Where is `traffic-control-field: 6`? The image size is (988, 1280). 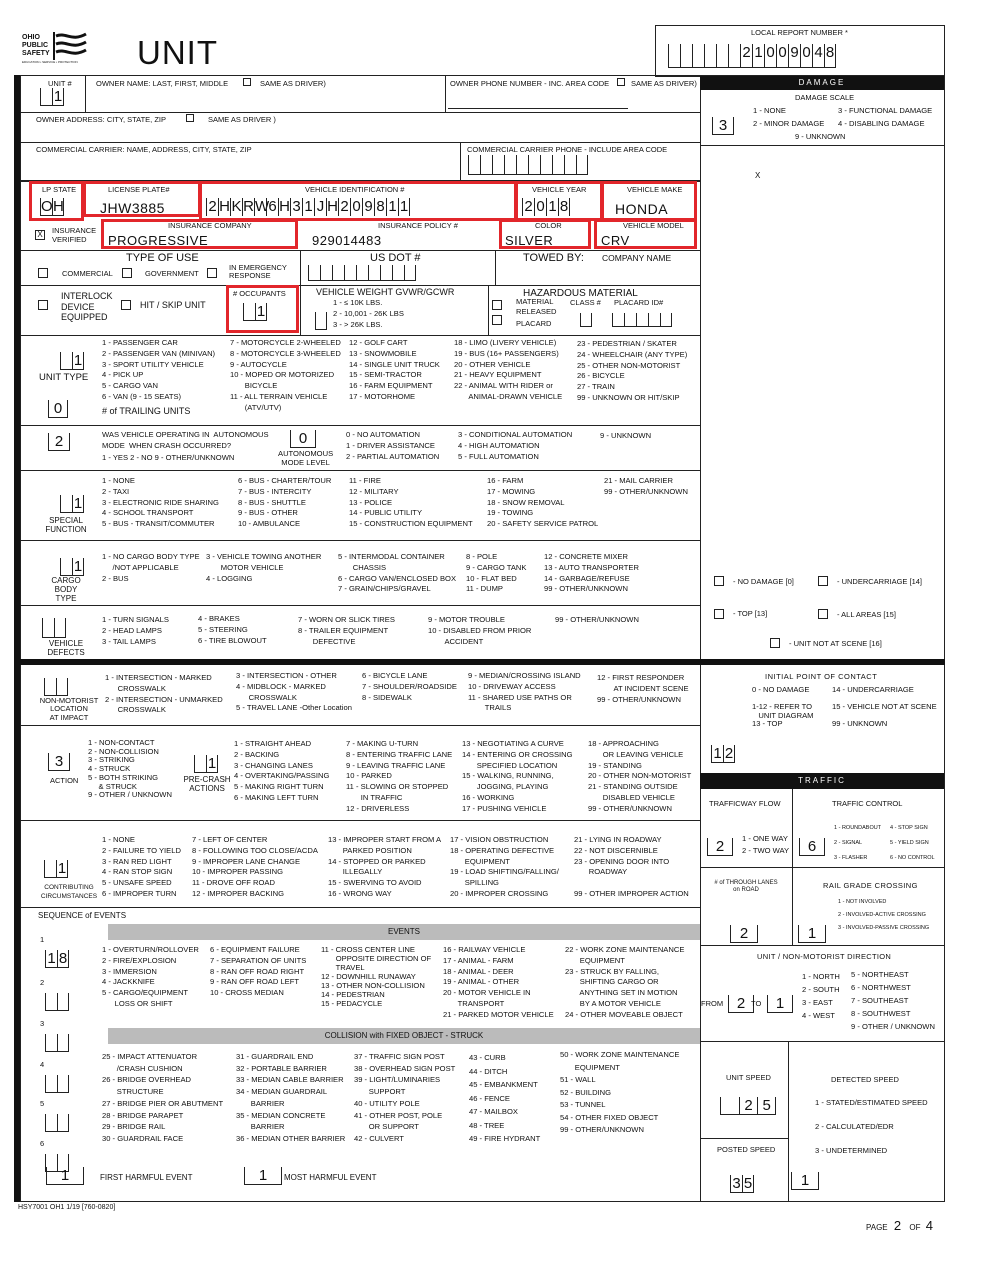 traffic-control-field: 6 is located at coordinates (812, 847).